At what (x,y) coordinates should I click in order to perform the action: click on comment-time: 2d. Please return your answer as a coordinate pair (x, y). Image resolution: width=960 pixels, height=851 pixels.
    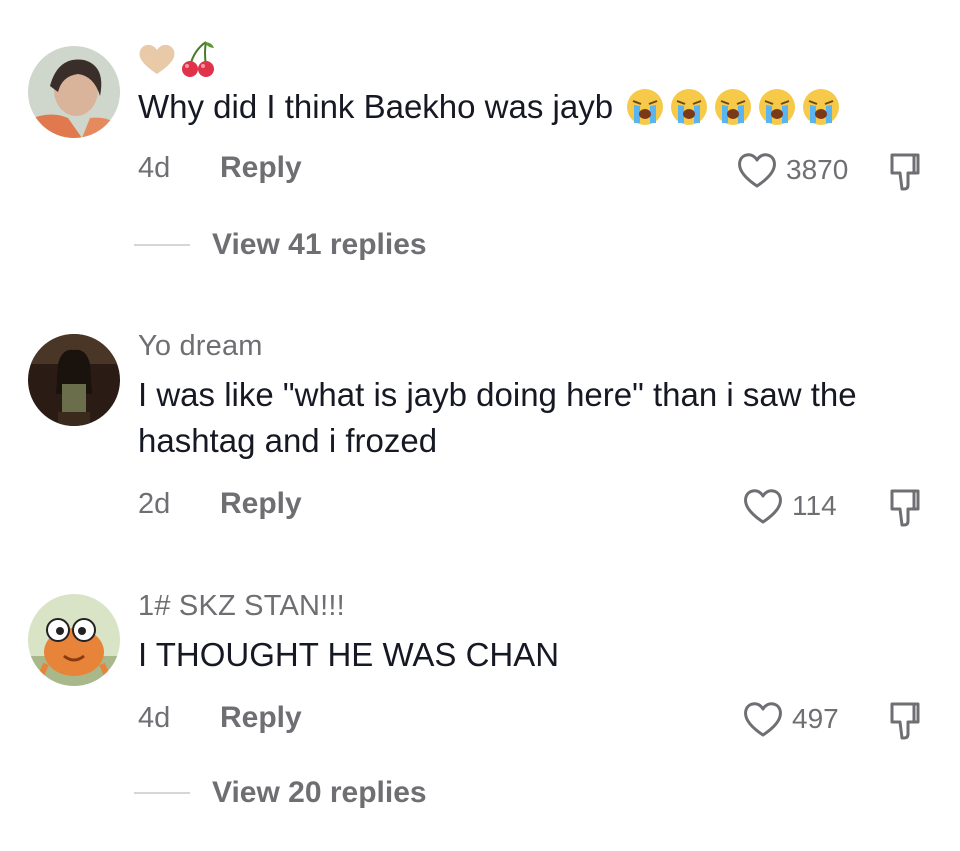
    Looking at the image, I should click on (154, 504).